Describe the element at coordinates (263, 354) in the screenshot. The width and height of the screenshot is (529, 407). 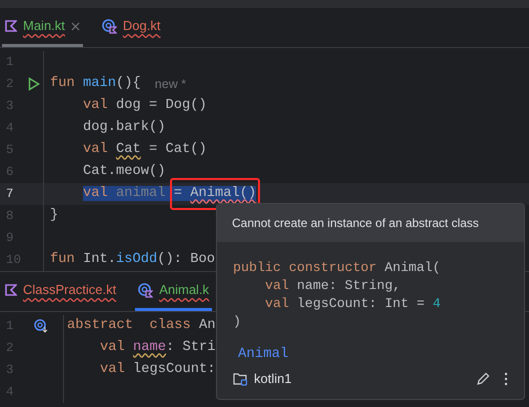
I see `class-link: Animal` at that location.